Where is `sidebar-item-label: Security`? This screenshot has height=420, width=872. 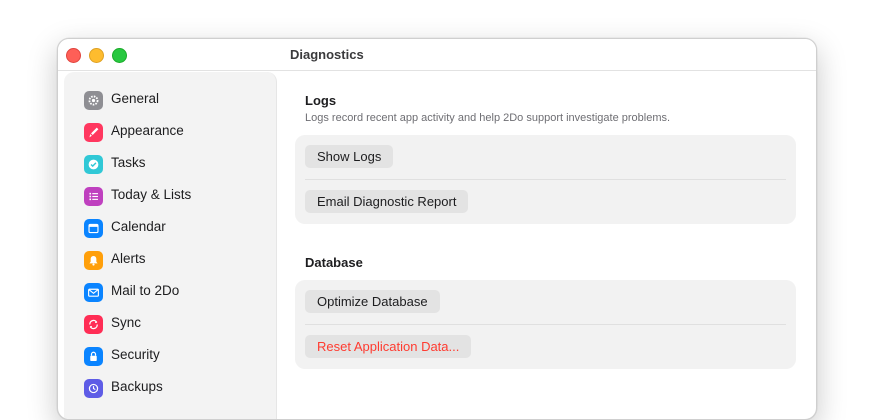 sidebar-item-label: Security is located at coordinates (135, 354).